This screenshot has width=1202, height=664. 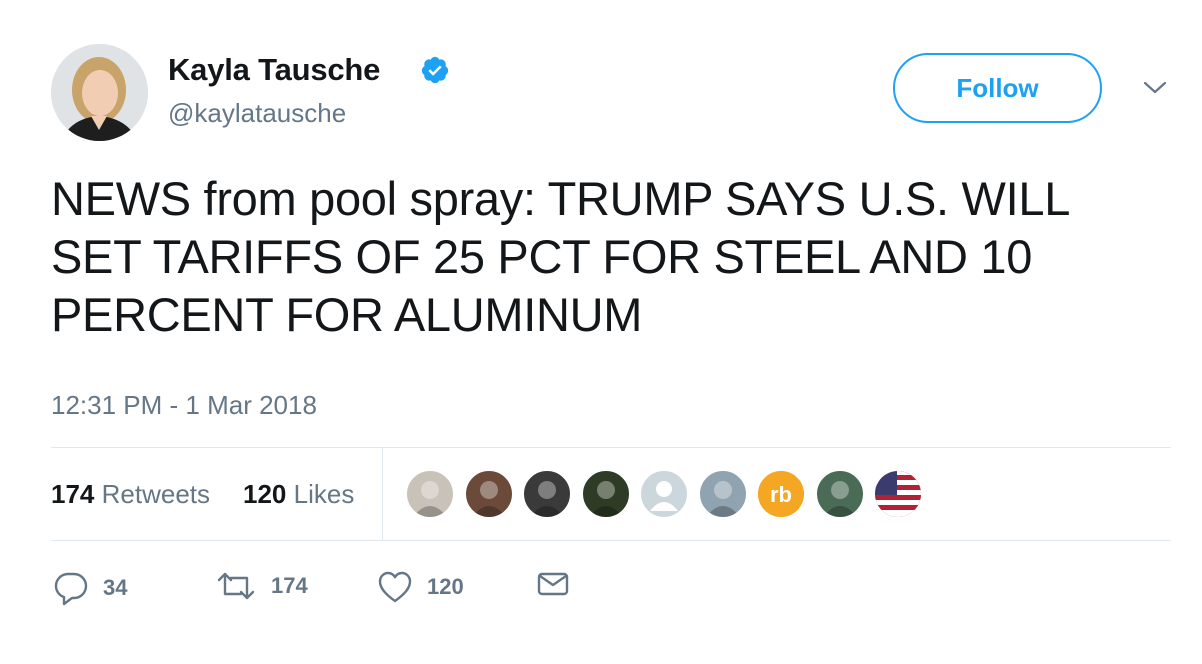 I want to click on liker-avatar-7: rb, so click(x=781, y=494).